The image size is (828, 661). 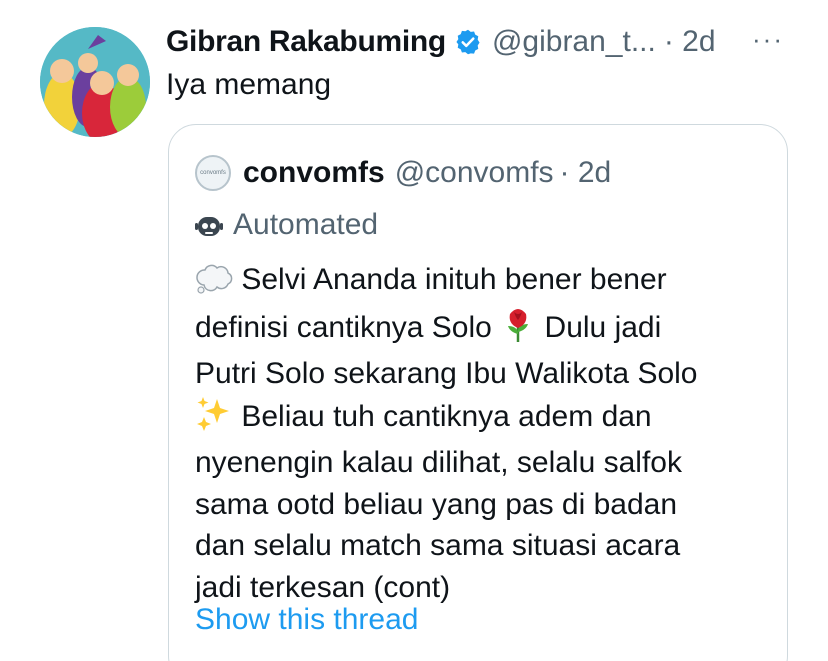 I want to click on avatar, so click(x=95, y=82).